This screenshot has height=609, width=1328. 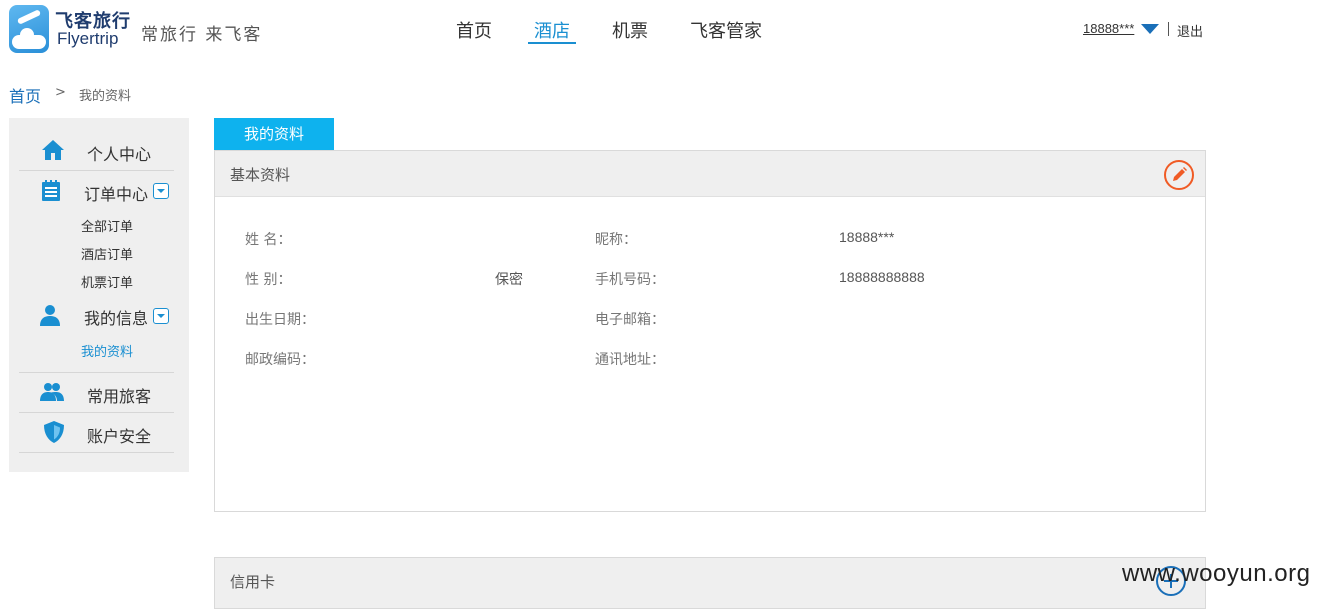 I want to click on sidebar-item-frequent-travelers: 常用旅客, so click(x=119, y=395).